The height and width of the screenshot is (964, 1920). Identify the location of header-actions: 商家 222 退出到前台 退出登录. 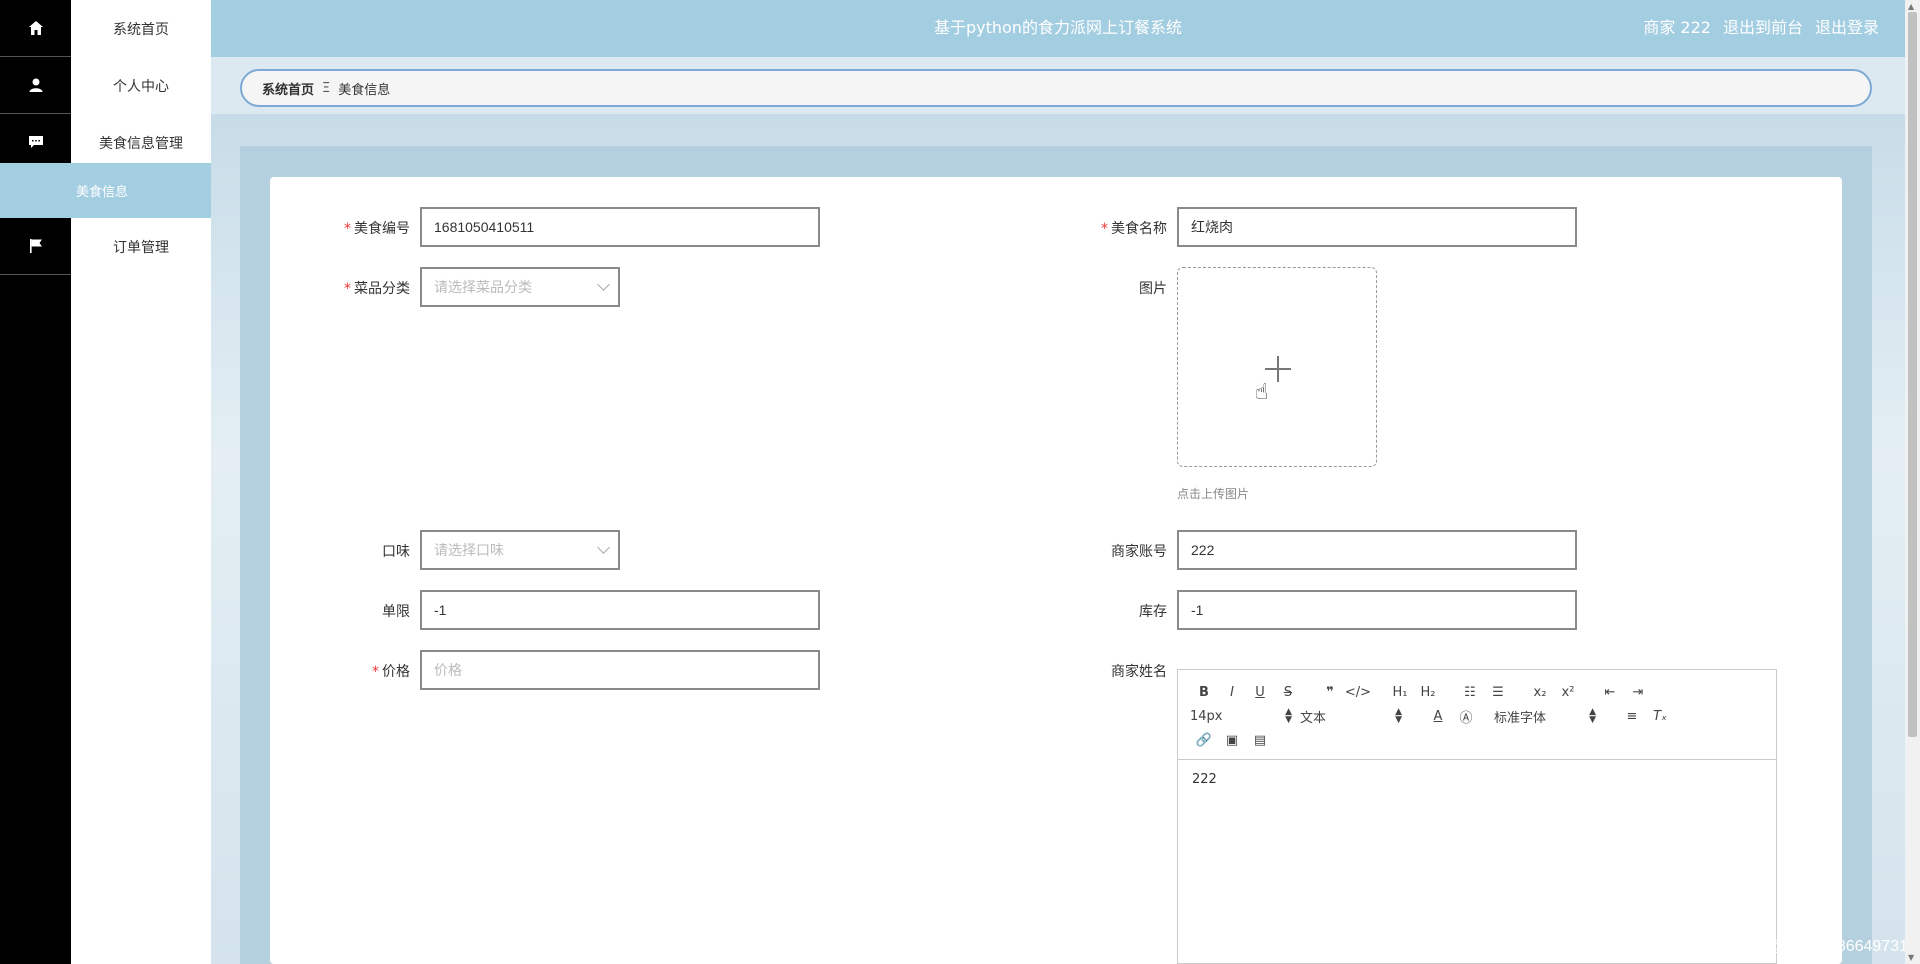
(1761, 28).